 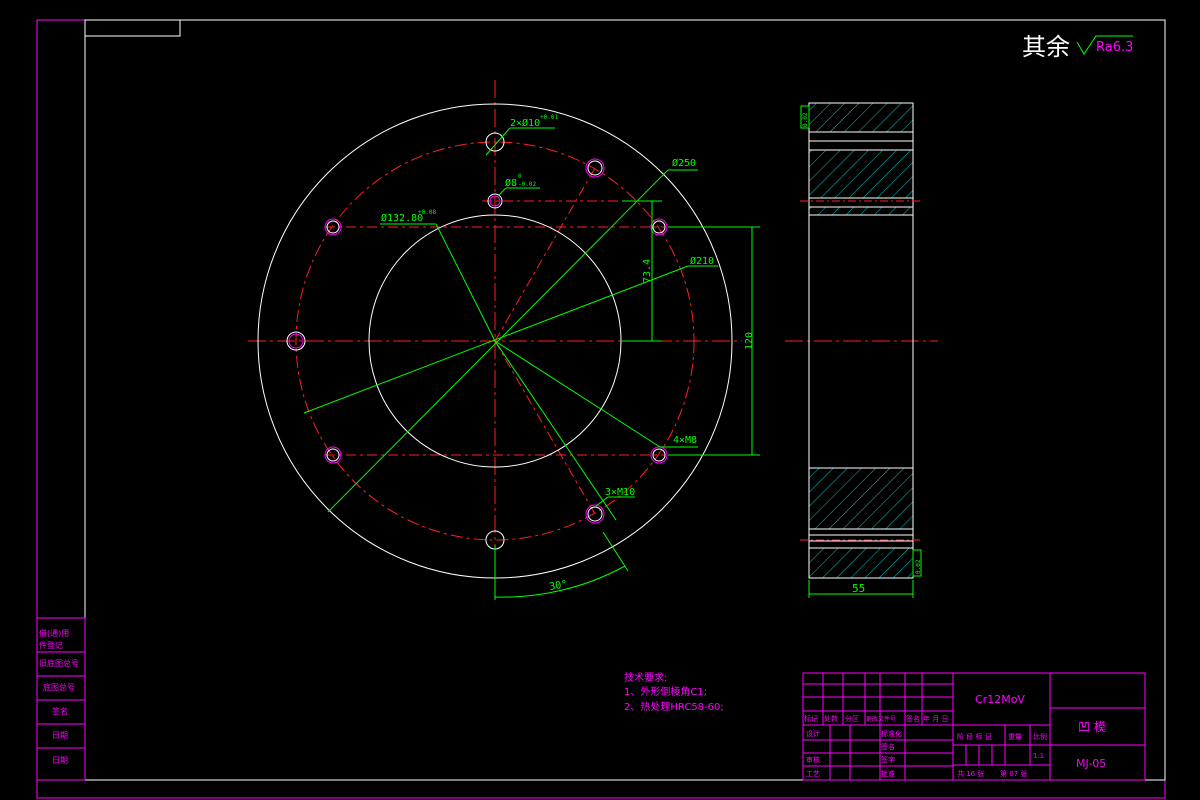 What do you see at coordinates (527, 184) in the screenshot?
I see `dim-d8-tol-low: -0.02` at bounding box center [527, 184].